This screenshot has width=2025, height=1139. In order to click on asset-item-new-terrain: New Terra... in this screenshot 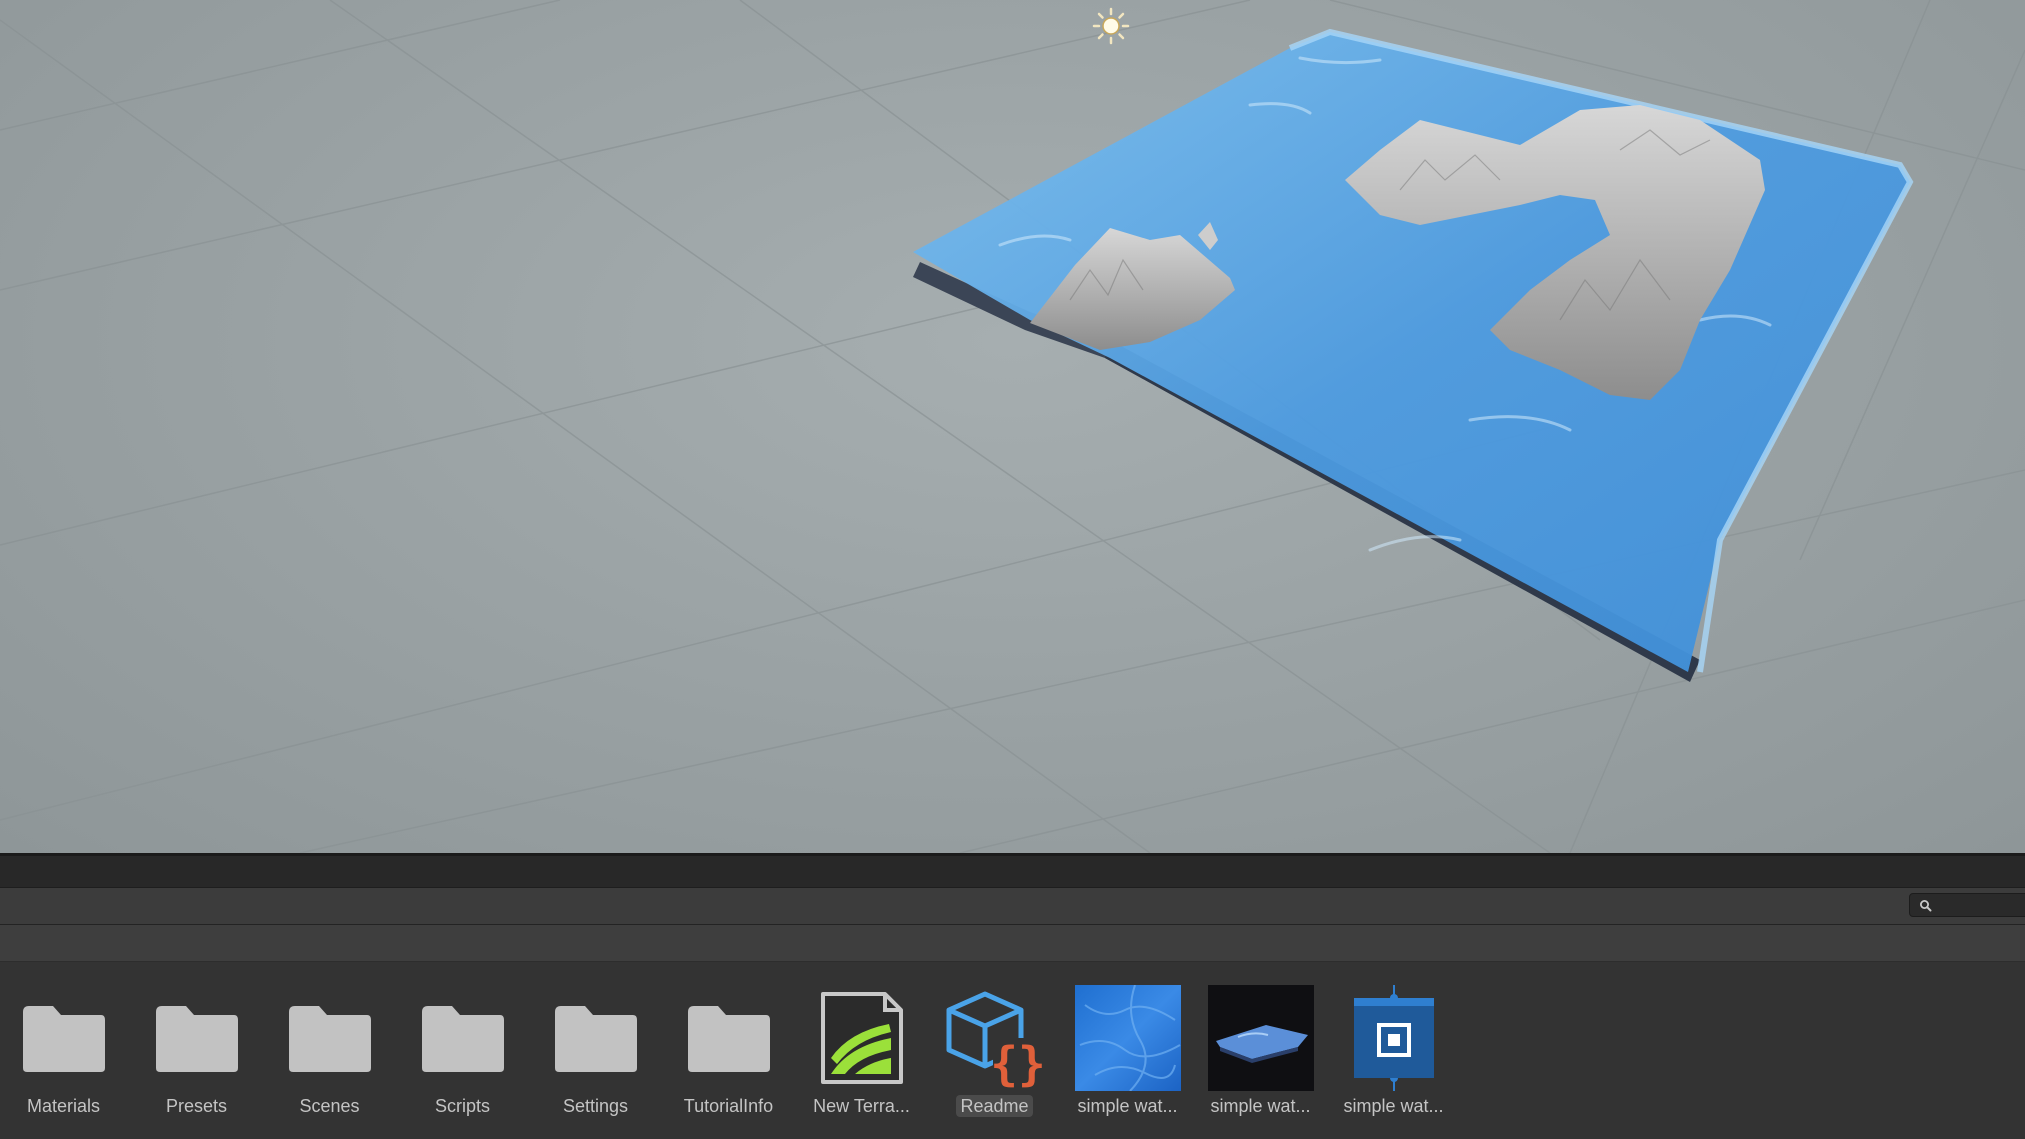, I will do `click(861, 1050)`.